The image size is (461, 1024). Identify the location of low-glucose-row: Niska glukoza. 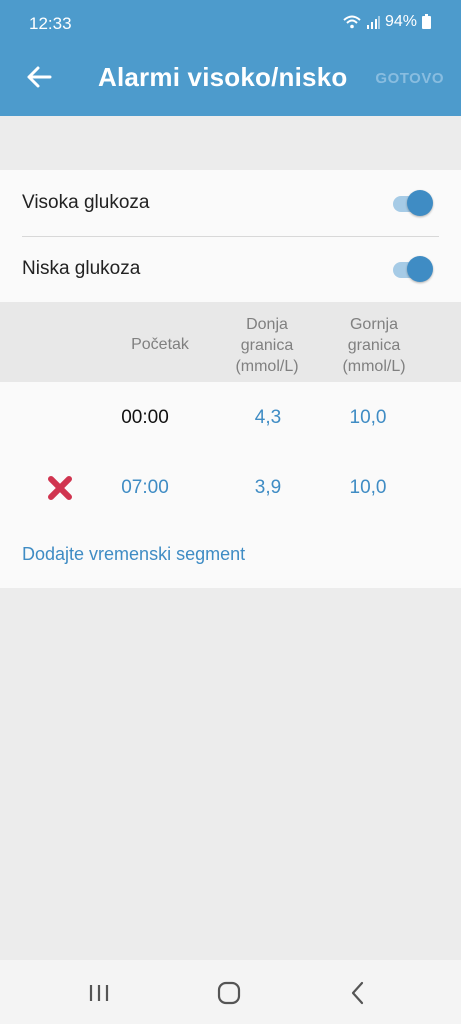
(230, 269).